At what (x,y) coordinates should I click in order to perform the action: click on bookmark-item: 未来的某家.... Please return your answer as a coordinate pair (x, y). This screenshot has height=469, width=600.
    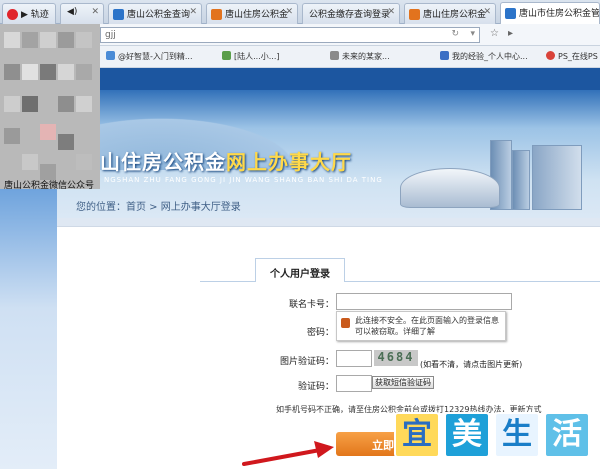
    Looking at the image, I should click on (360, 56).